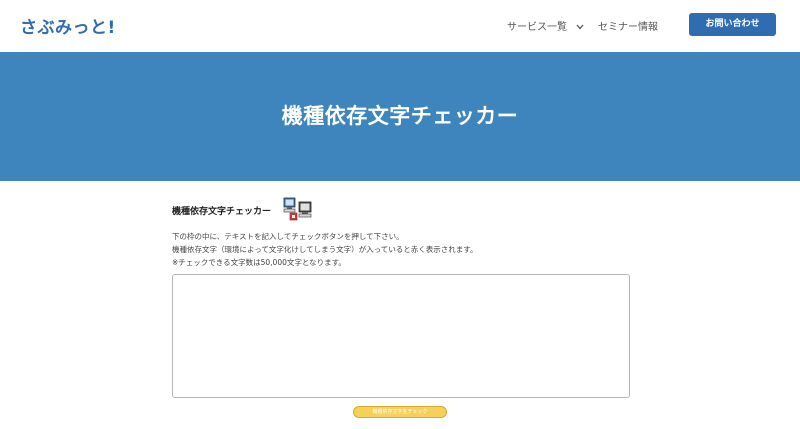  I want to click on description-line: ※チェックできる文字数は50,000文字となります。, so click(259, 262).